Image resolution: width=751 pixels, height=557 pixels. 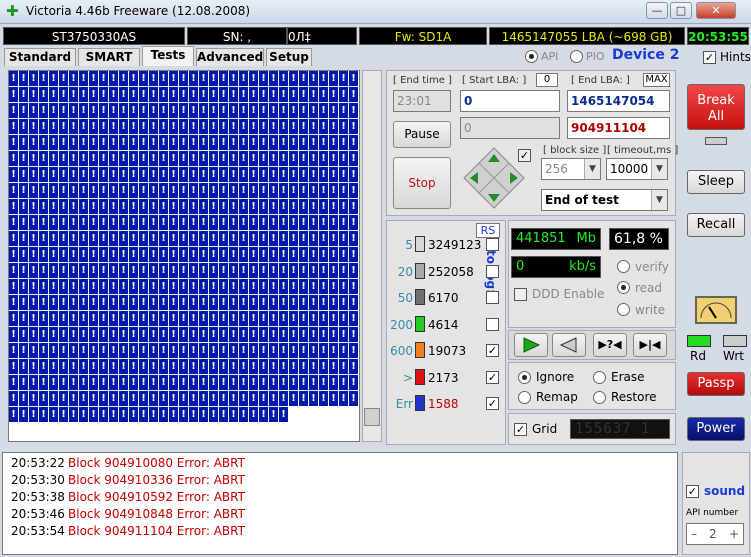 What do you see at coordinates (109, 57) in the screenshot?
I see `tab-smart: SMART` at bounding box center [109, 57].